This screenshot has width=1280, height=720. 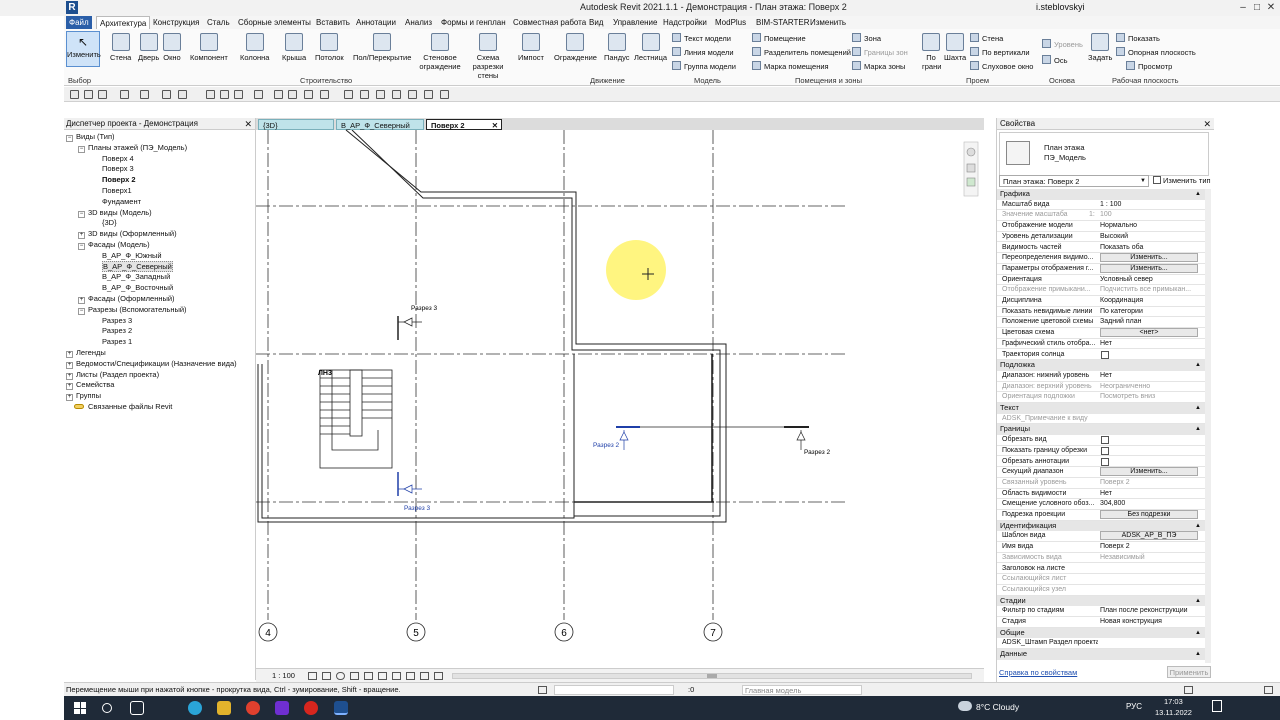 What do you see at coordinates (238, 94) in the screenshot?
I see `text-icon` at bounding box center [238, 94].